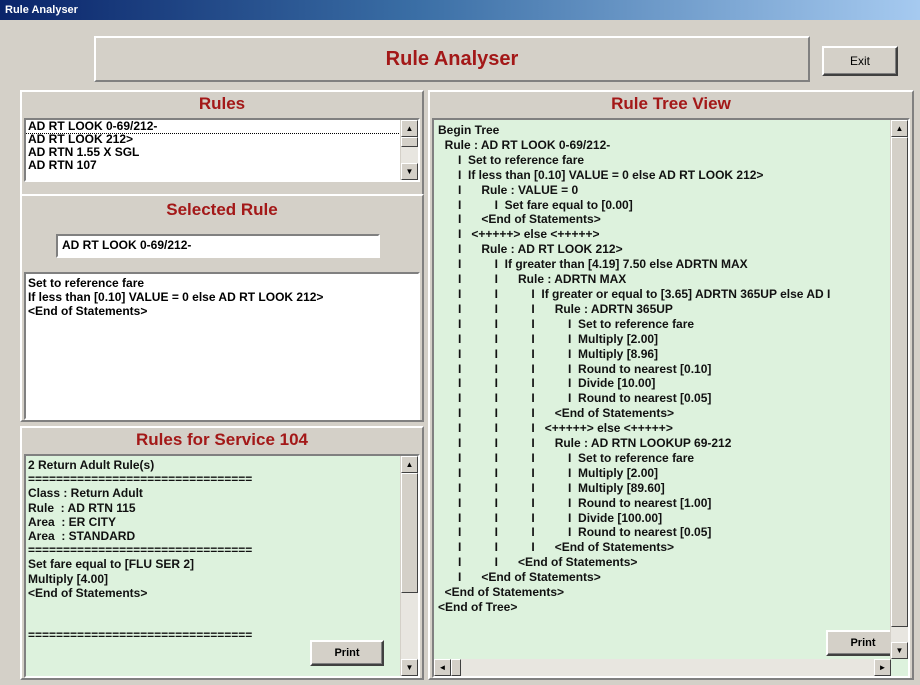 Image resolution: width=920 pixels, height=685 pixels. What do you see at coordinates (469, 130) in the screenshot?
I see `tree-line: Begin Tree` at bounding box center [469, 130].